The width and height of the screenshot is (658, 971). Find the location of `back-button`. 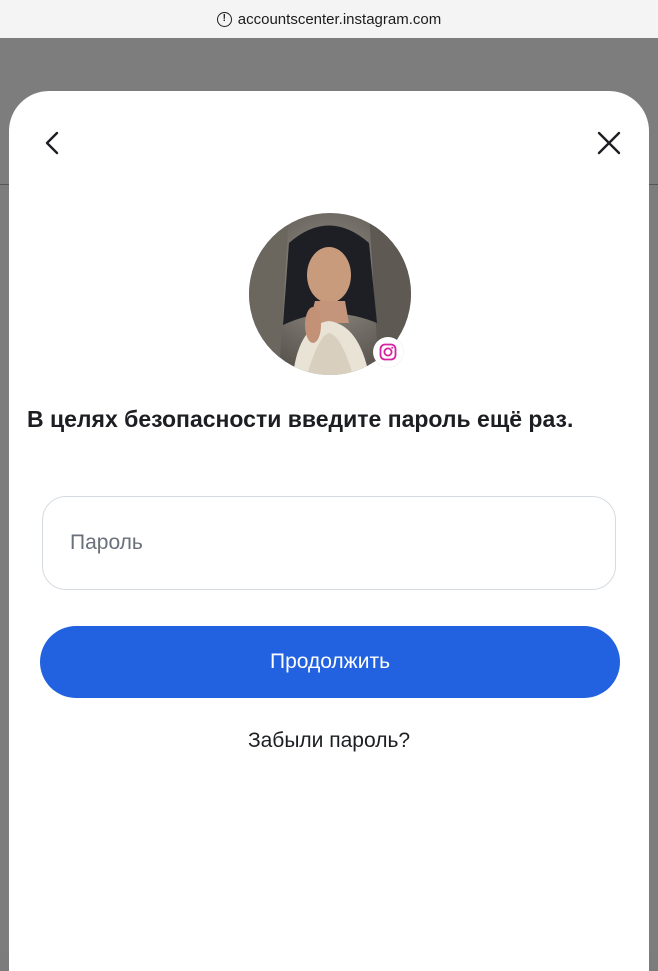

back-button is located at coordinates (53, 143).